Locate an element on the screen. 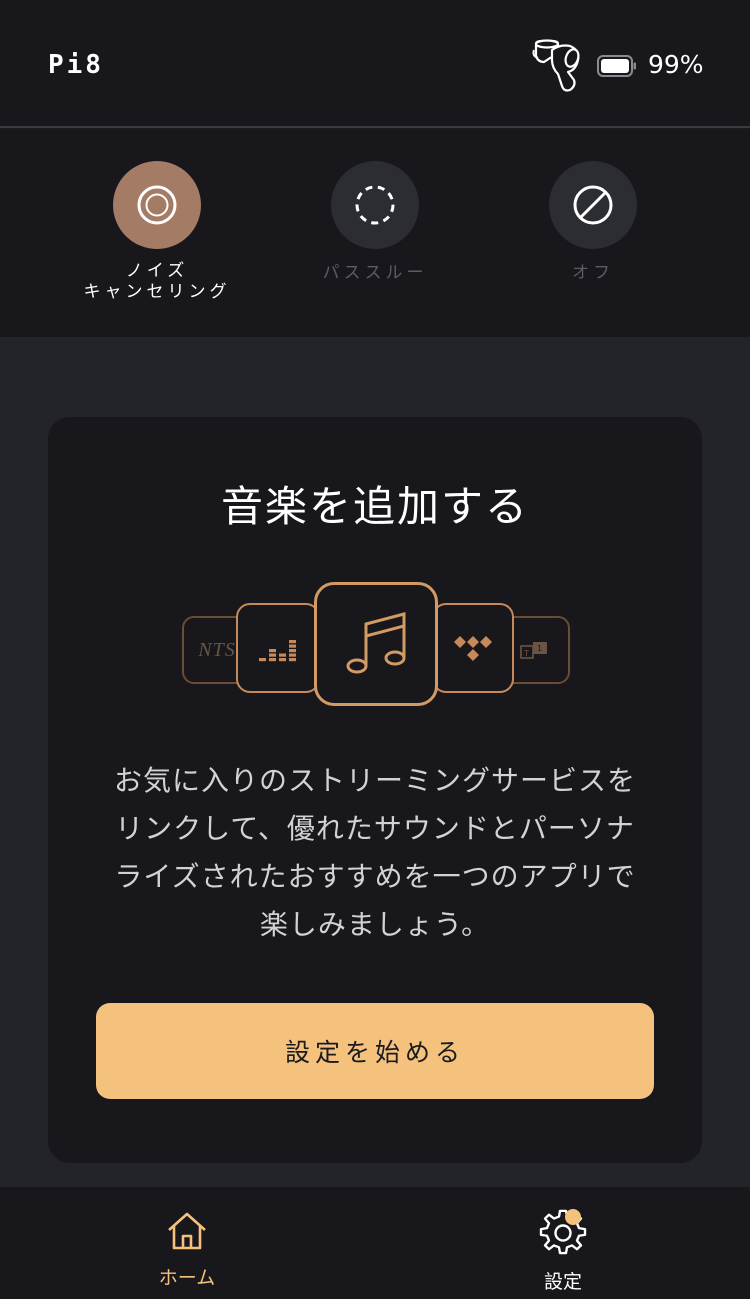  anc-icon is located at coordinates (157, 205).